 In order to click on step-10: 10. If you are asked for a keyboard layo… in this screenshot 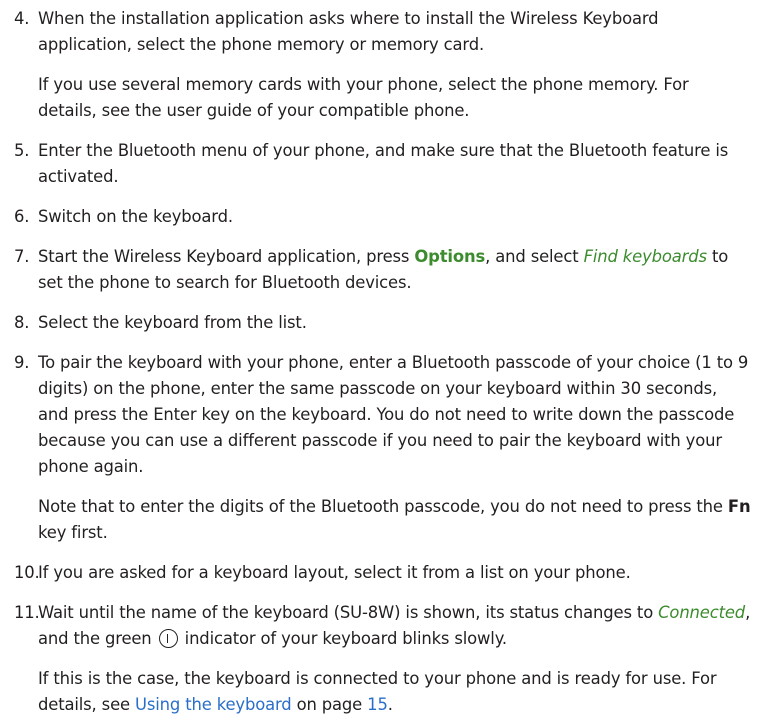, I will do `click(383, 573)`.